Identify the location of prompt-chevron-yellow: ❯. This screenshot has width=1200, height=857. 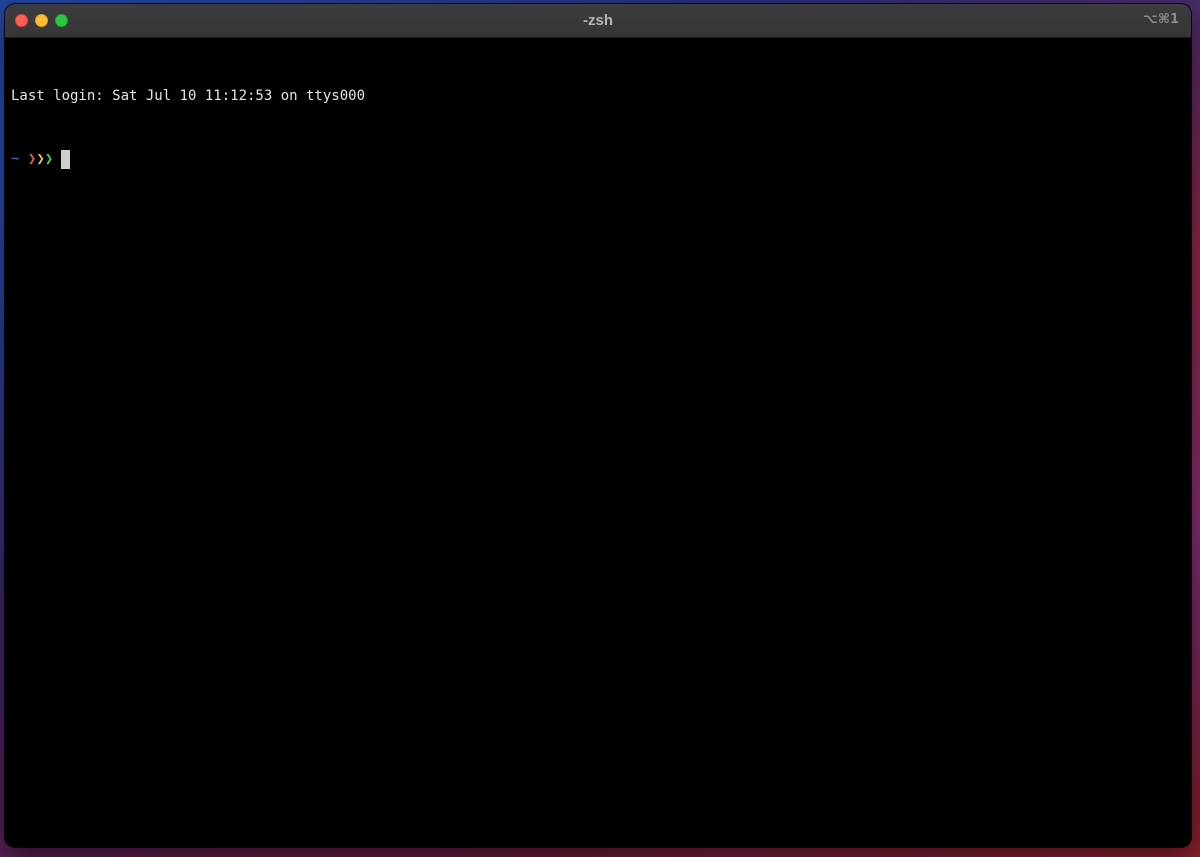
(40, 159).